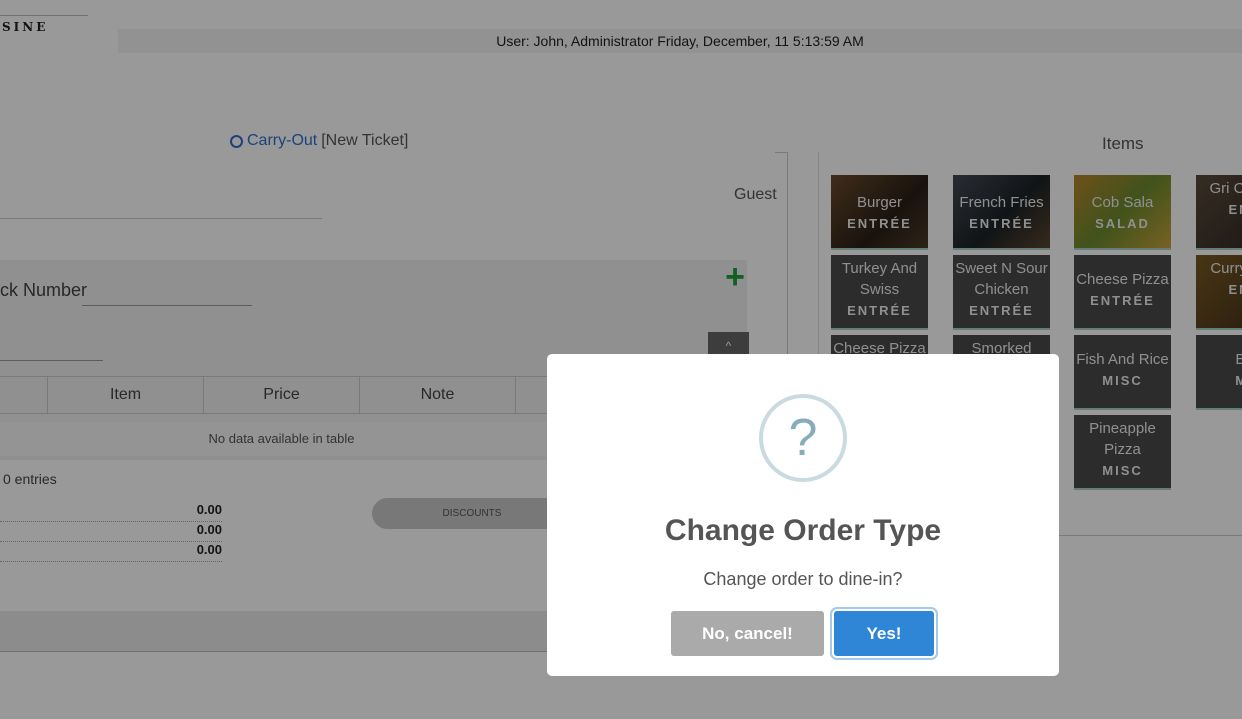 The width and height of the screenshot is (1242, 719). What do you see at coordinates (803, 530) in the screenshot?
I see `dialog-title: Change Order Type` at bounding box center [803, 530].